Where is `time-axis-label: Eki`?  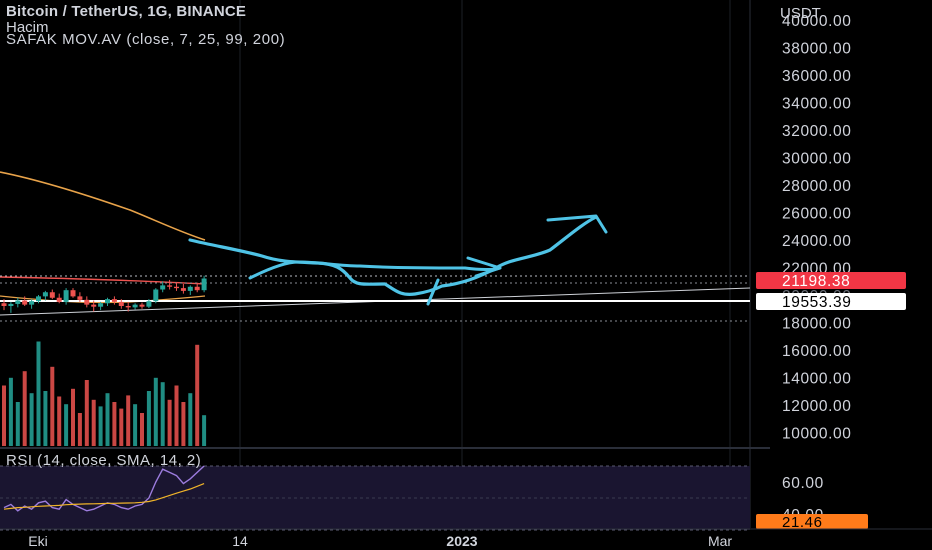
time-axis-label: Eki is located at coordinates (37, 541).